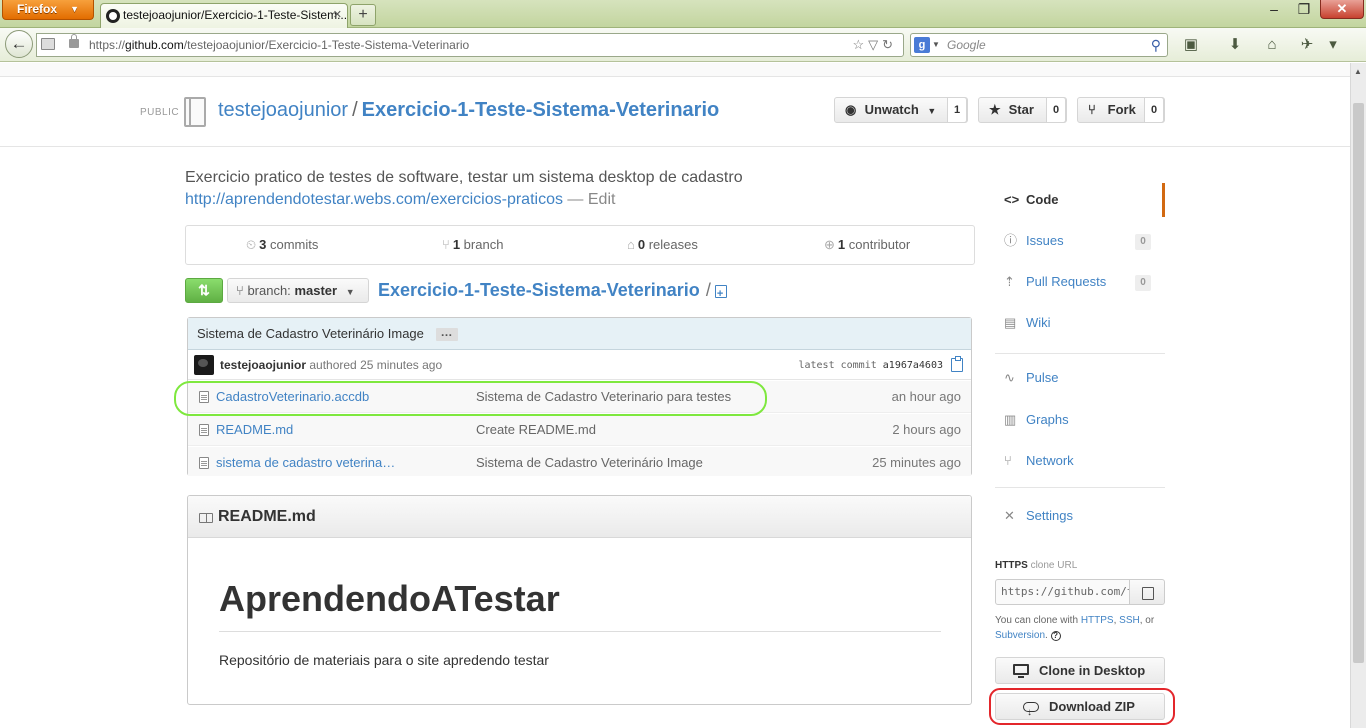 This screenshot has width=1366, height=728. Describe the element at coordinates (591, 199) in the screenshot. I see `edit-description-link: — Edit` at that location.